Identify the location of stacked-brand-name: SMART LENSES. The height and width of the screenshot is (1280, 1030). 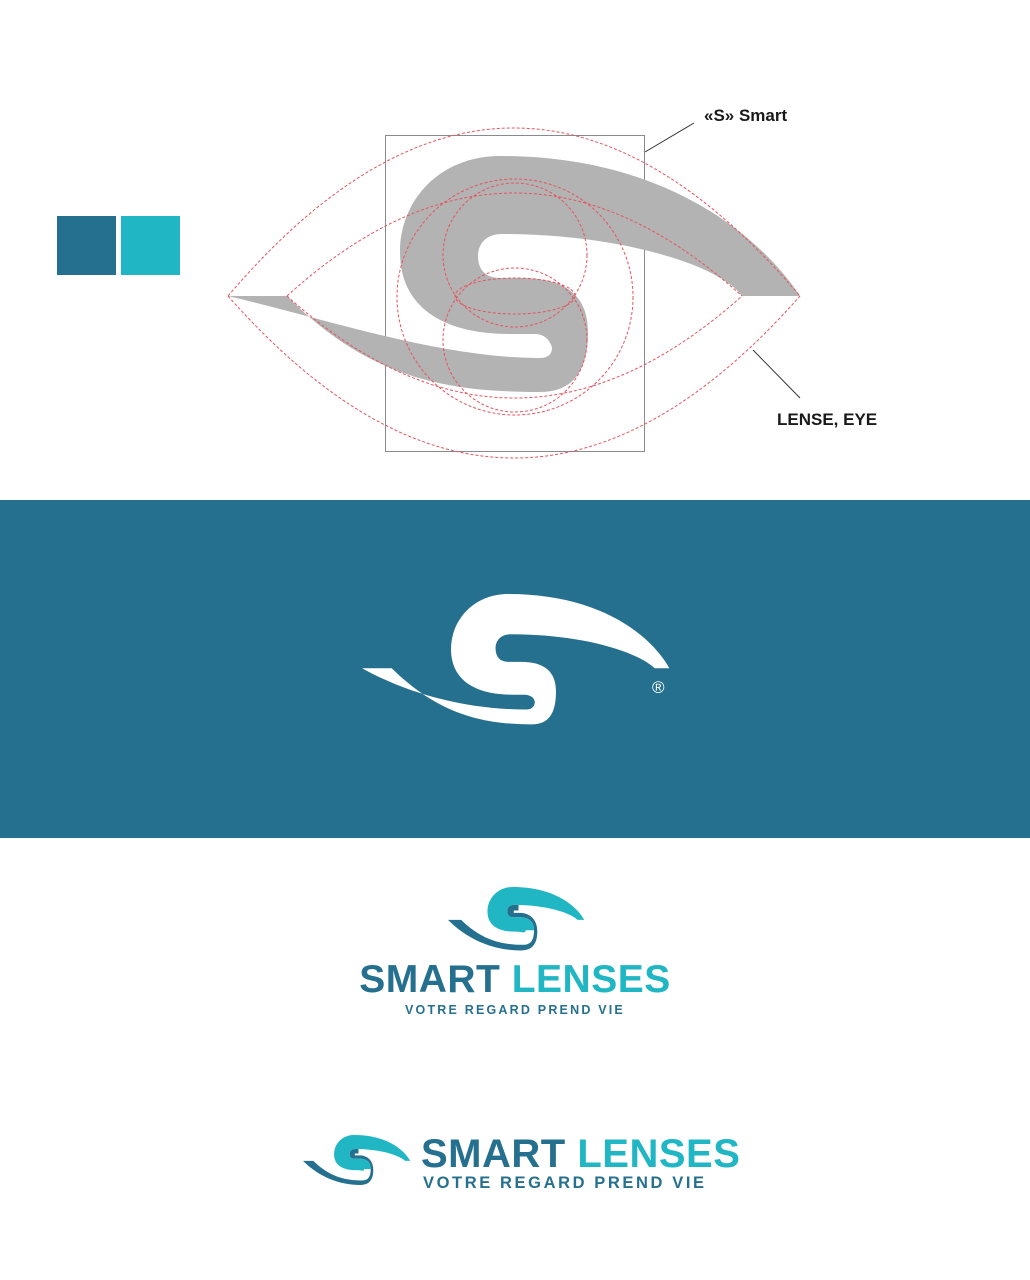
(515, 980).